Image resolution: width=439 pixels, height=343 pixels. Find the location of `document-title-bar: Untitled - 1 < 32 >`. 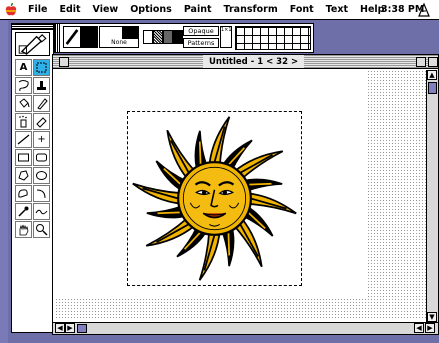

document-title-bar: Untitled - 1 < 32 > is located at coordinates (245, 62).